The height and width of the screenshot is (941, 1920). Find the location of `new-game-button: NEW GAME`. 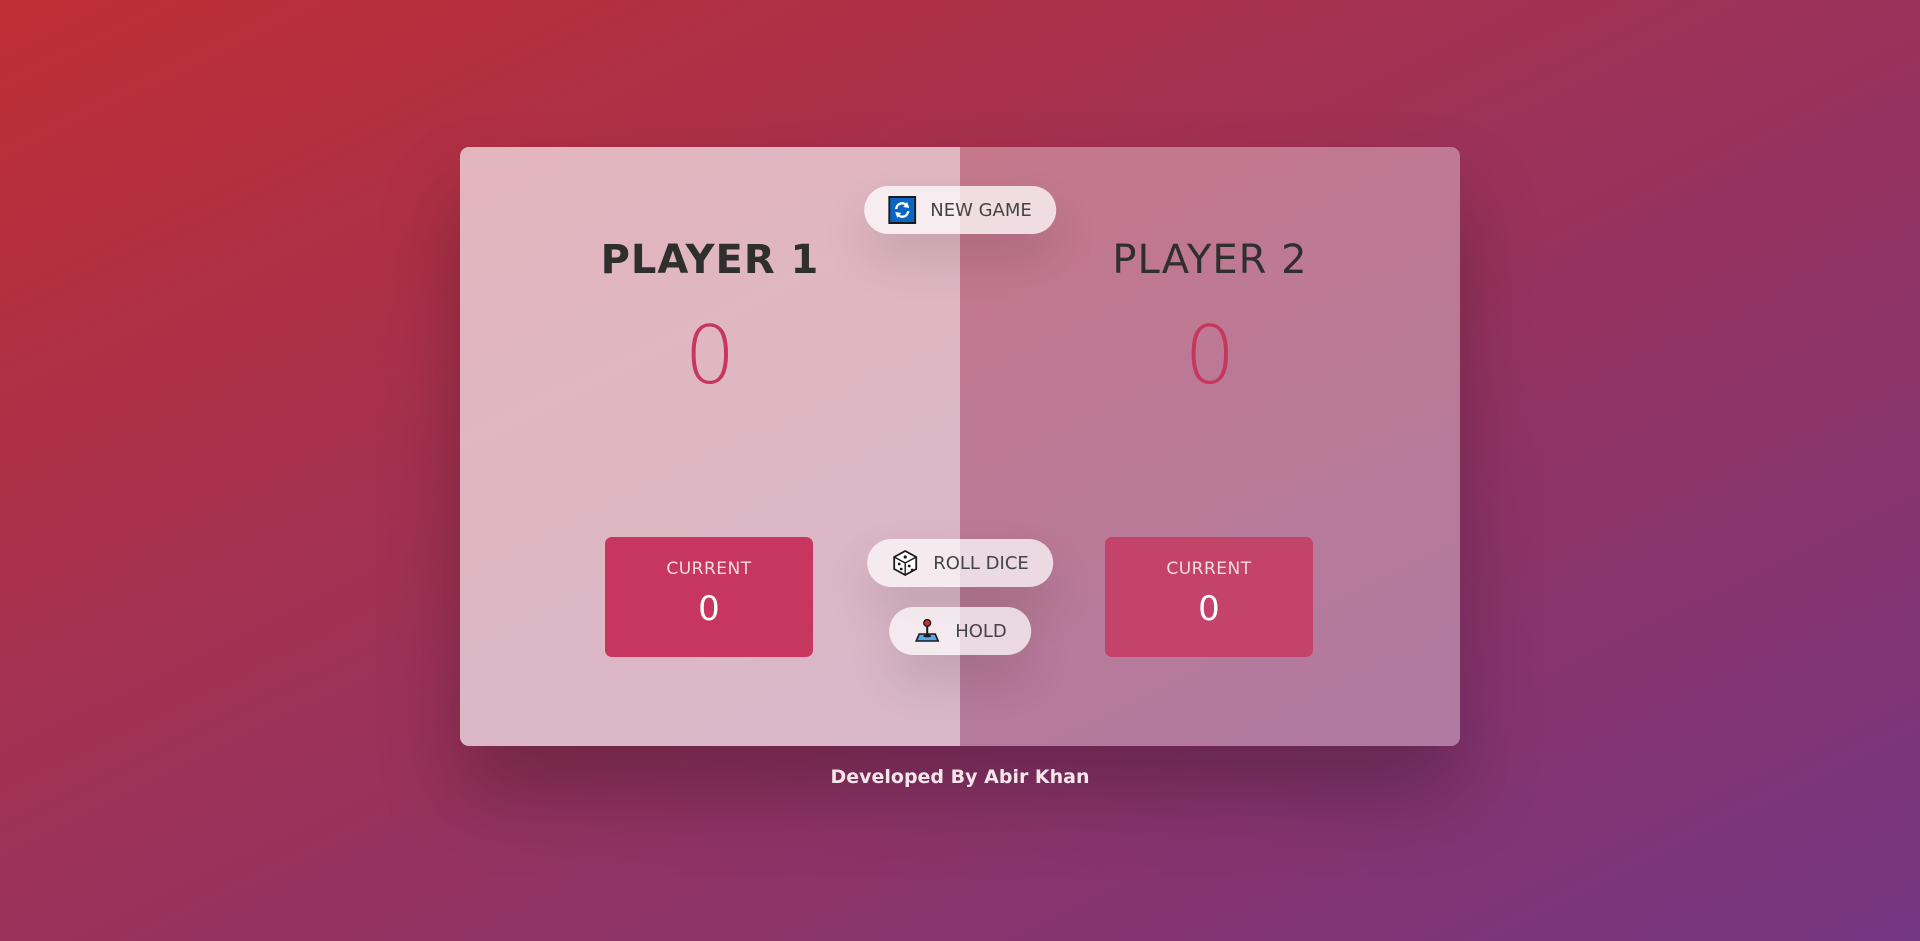

new-game-button: NEW GAME is located at coordinates (960, 210).